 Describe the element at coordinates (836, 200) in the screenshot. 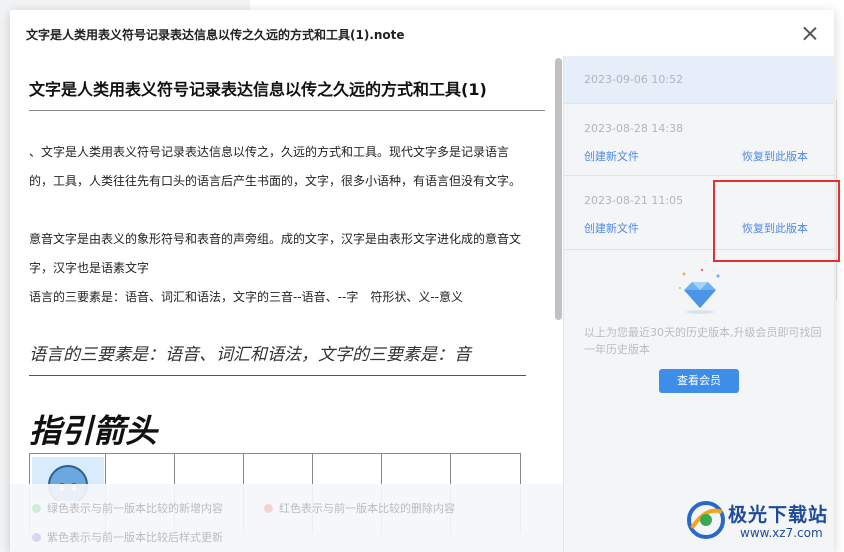

I see `background-divider` at that location.